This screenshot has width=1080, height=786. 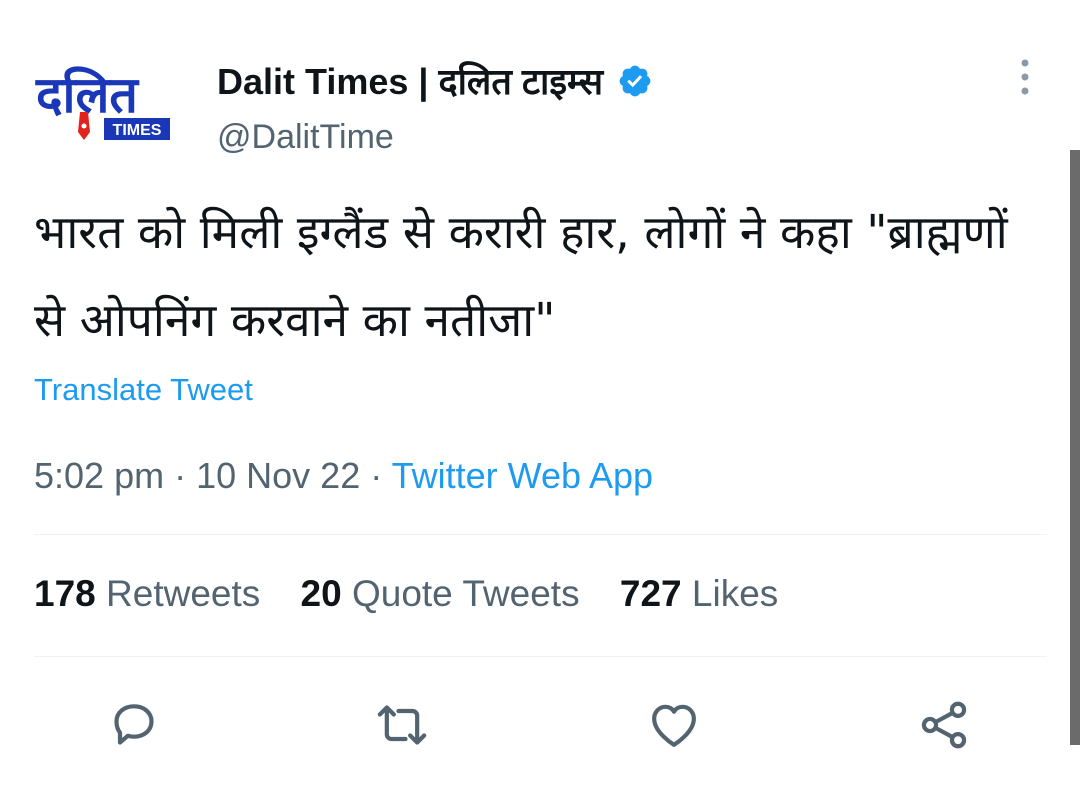 I want to click on engagement-stats: 178 Retweets 20 Quote Tweets 727 Likes, so click(x=421, y=594).